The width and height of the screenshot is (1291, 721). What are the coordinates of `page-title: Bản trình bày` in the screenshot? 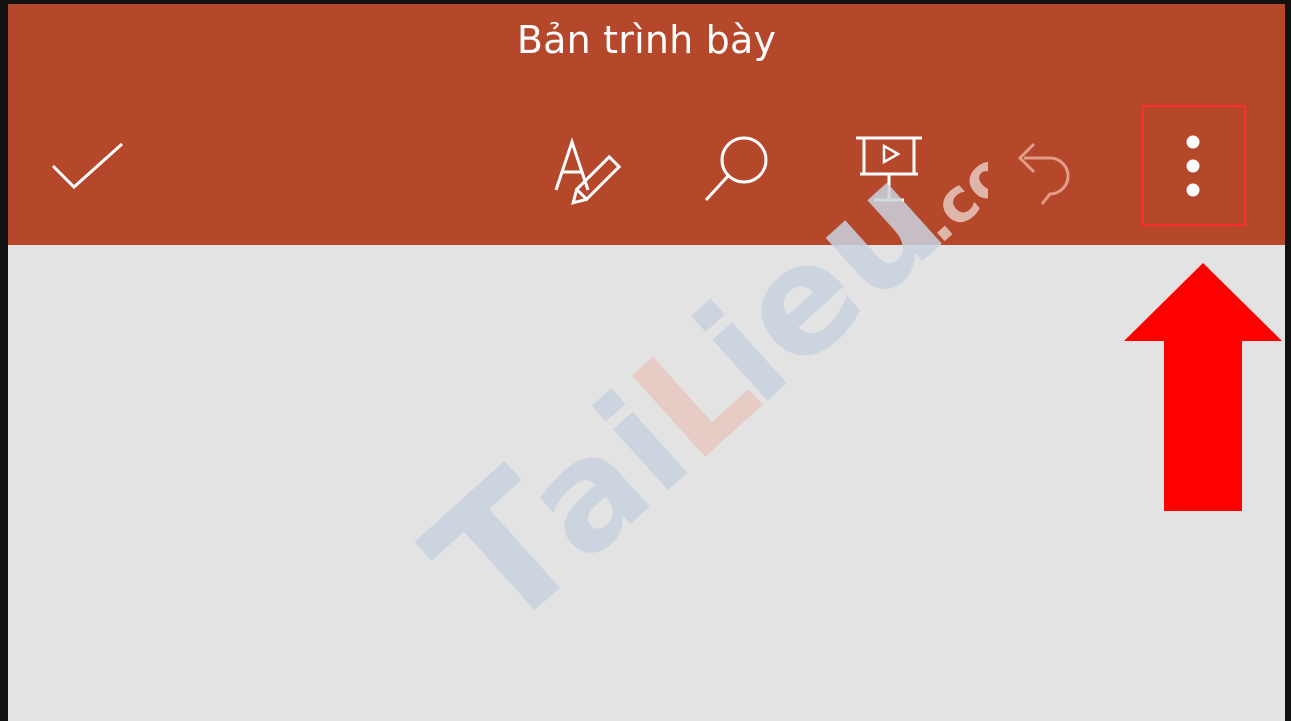 It's located at (646, 40).